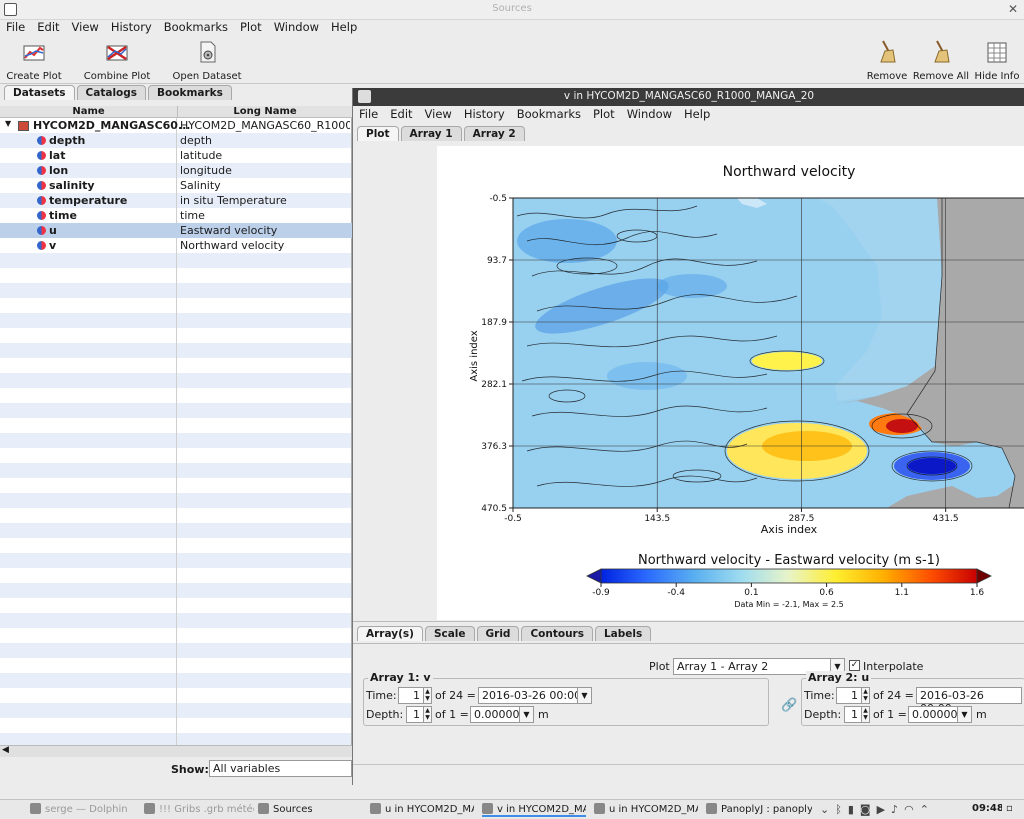 The width and height of the screenshot is (1024, 819). Describe the element at coordinates (987, 808) in the screenshot. I see `clock: 09:48` at that location.